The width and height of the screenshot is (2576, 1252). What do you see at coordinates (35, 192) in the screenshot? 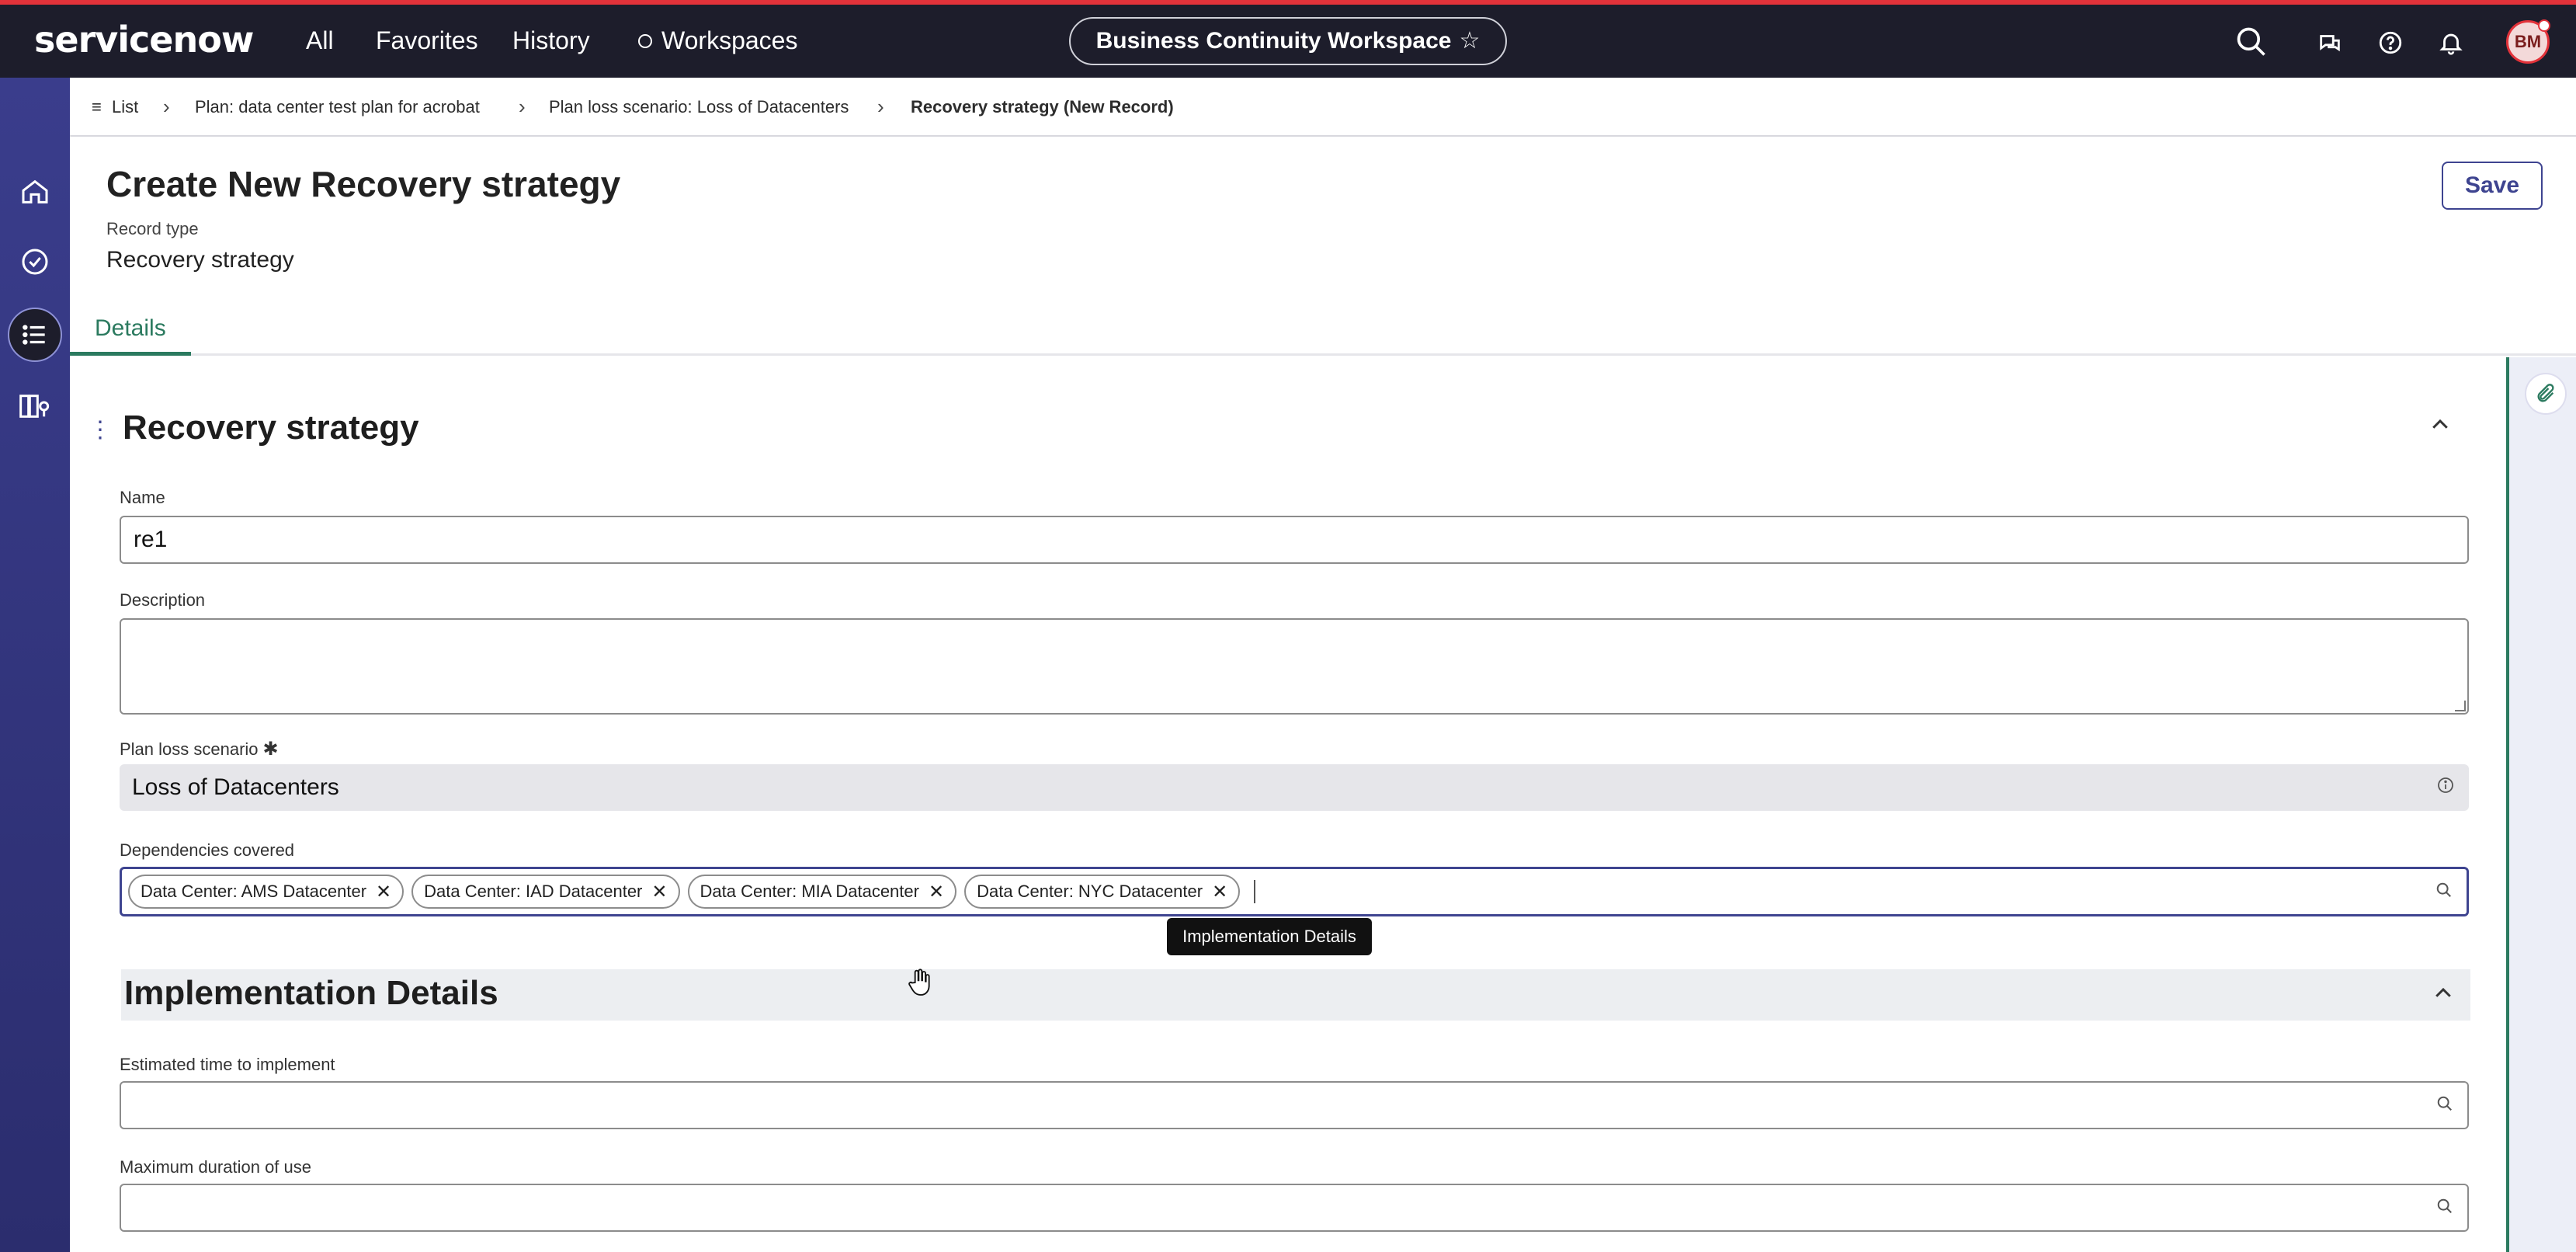
I see `home-icon` at bounding box center [35, 192].